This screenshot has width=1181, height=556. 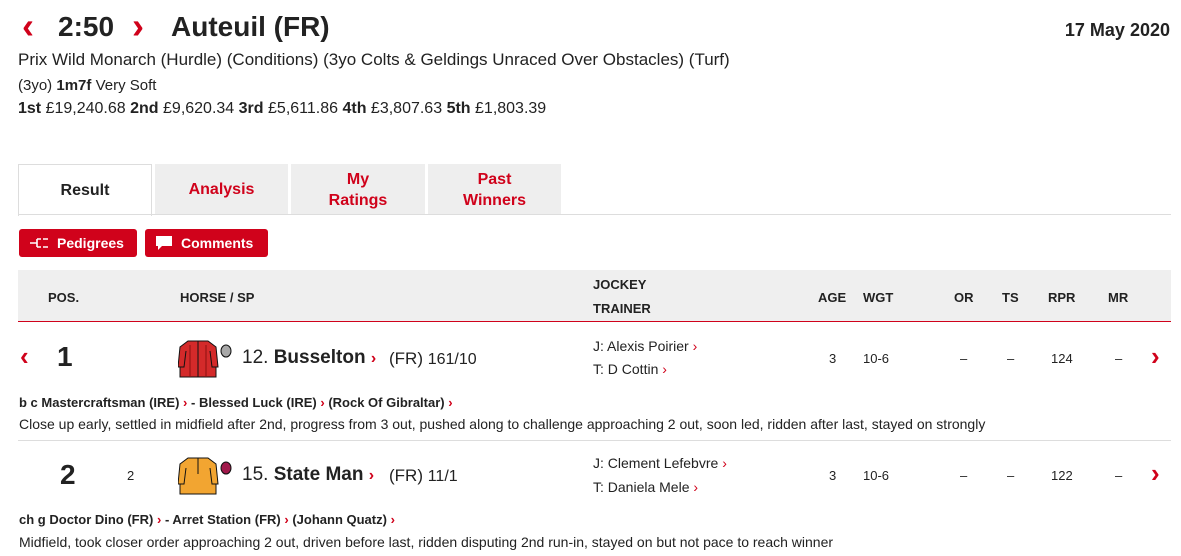 I want to click on race-time: 2:50, so click(x=86, y=26).